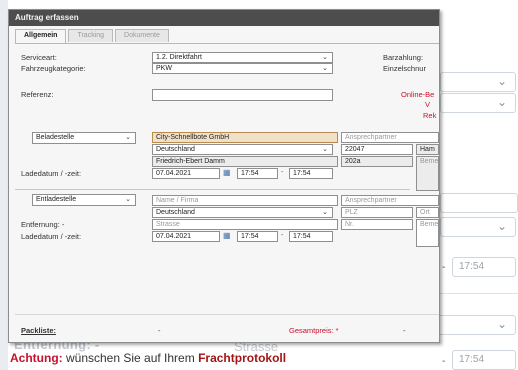 The height and width of the screenshot is (370, 518). Describe the element at coordinates (444, 267) in the screenshot. I see `background-dash: -` at that location.